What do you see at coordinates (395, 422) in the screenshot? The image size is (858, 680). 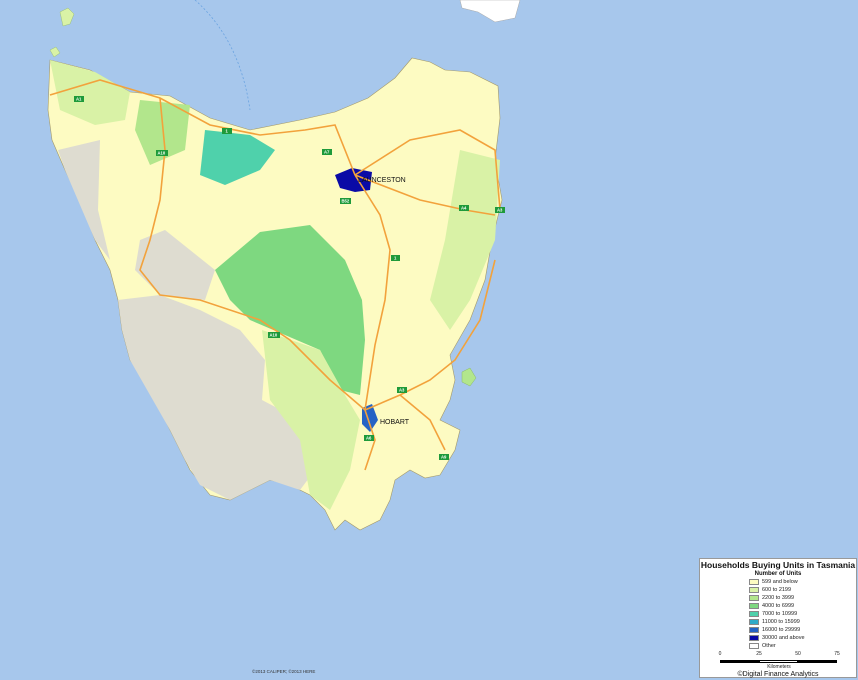 I see `city-label-hobart: HOBART` at bounding box center [395, 422].